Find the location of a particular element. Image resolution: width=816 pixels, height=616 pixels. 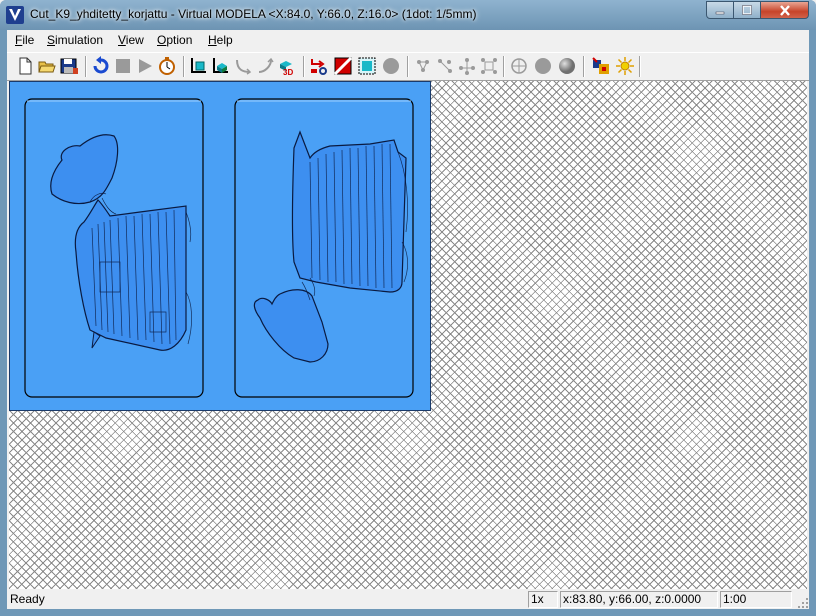

rewind-icon is located at coordinates (101, 65).